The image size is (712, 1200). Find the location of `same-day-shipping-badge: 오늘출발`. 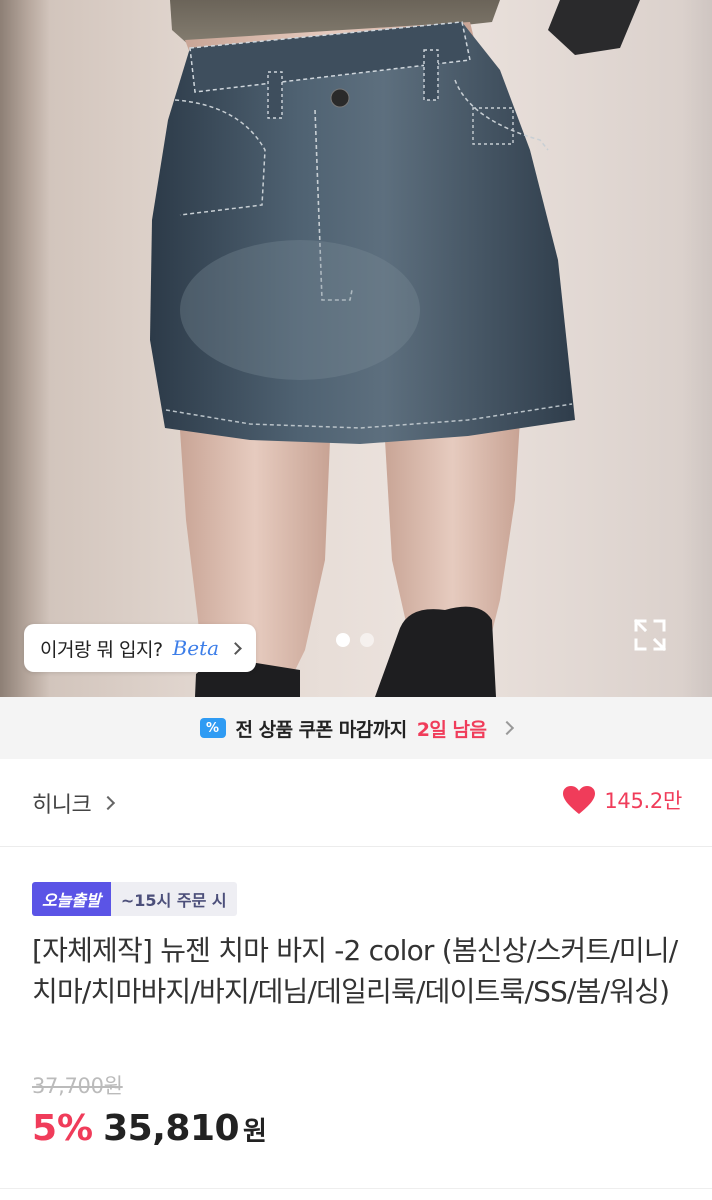

same-day-shipping-badge: 오늘출발 is located at coordinates (71, 899).